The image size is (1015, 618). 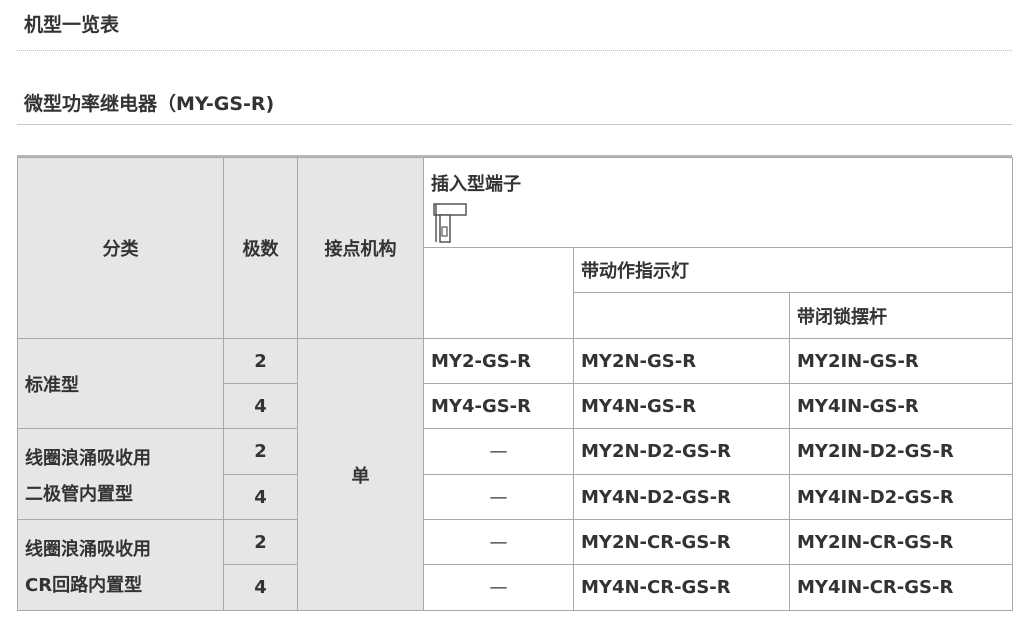 What do you see at coordinates (120, 248) in the screenshot?
I see `header-category: 分类` at bounding box center [120, 248].